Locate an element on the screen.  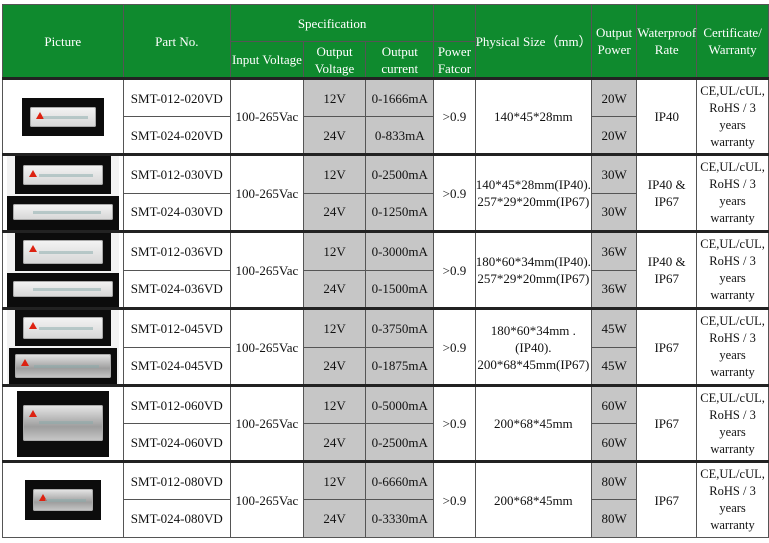
header-waterproof-rate: Waterproof Rate is located at coordinates (667, 41).